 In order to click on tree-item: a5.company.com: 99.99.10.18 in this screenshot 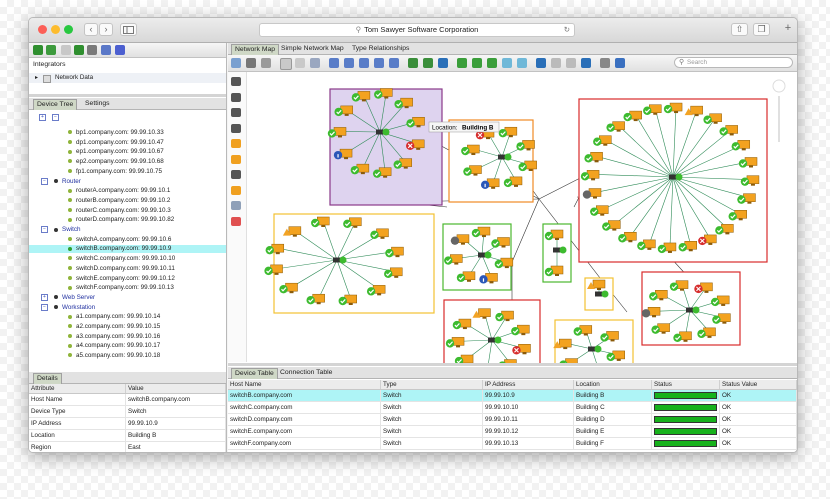, I will do `click(127, 356)`.